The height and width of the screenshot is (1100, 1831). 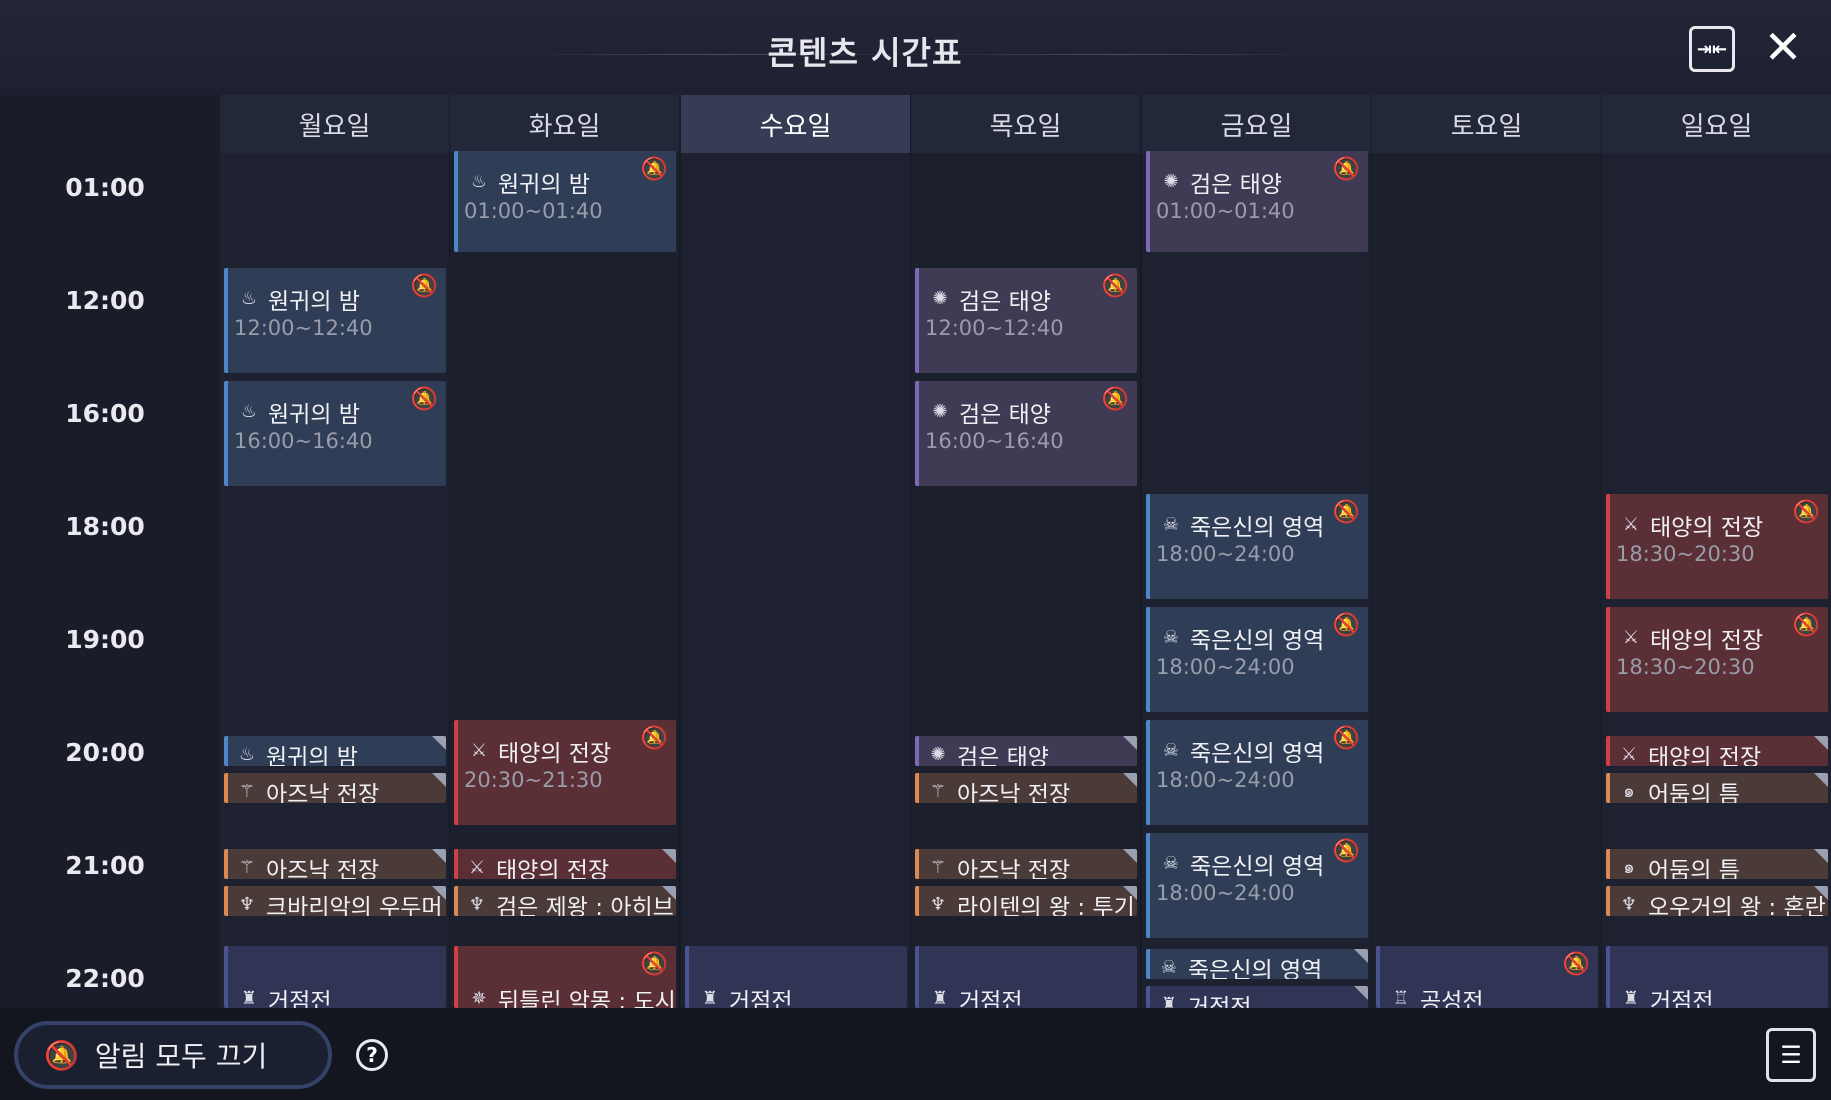 What do you see at coordinates (354, 905) in the screenshot?
I see `event-title: 크바리악의 우두머` at bounding box center [354, 905].